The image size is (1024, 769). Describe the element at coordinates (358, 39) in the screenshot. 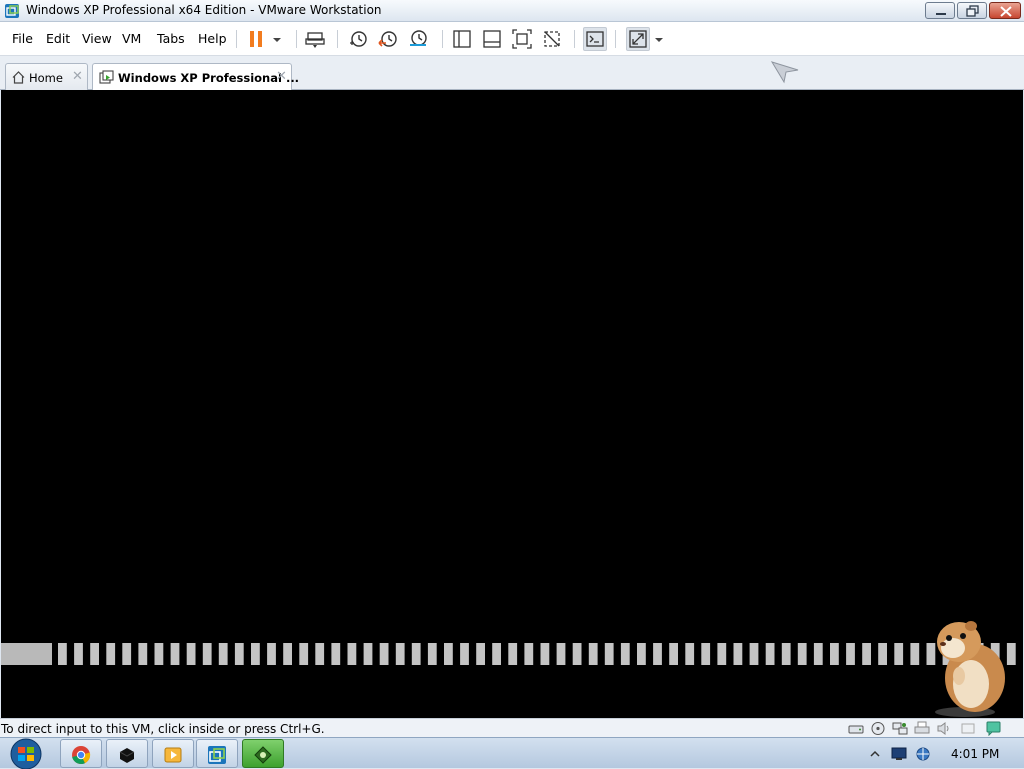

I see `snapshot-icon` at that location.